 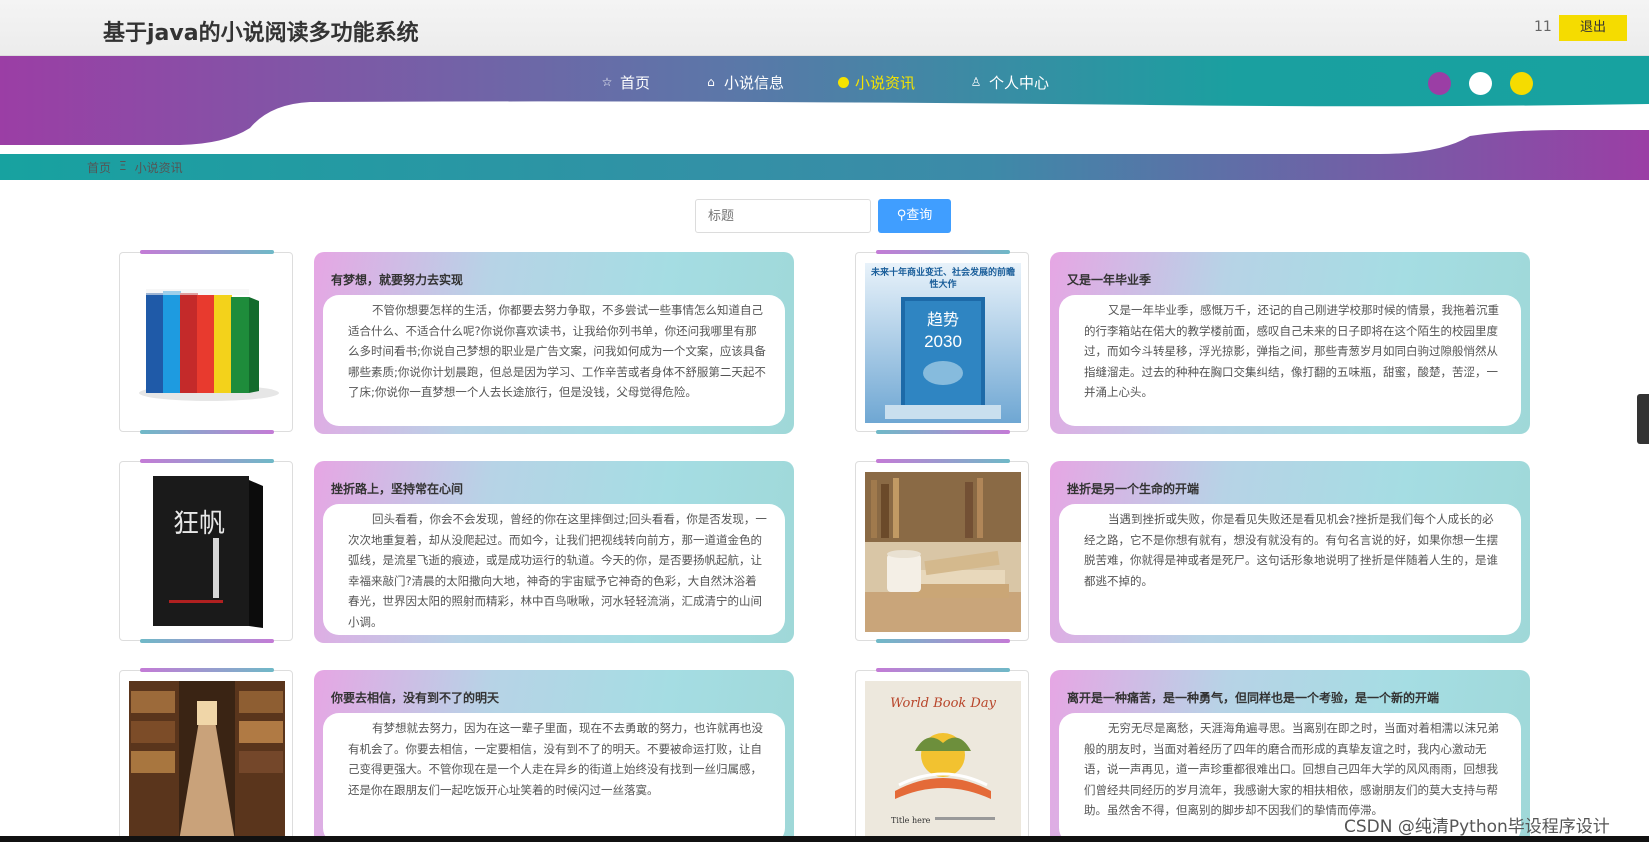 What do you see at coordinates (976, 82) in the screenshot?
I see `user-icon: ♙` at bounding box center [976, 82].